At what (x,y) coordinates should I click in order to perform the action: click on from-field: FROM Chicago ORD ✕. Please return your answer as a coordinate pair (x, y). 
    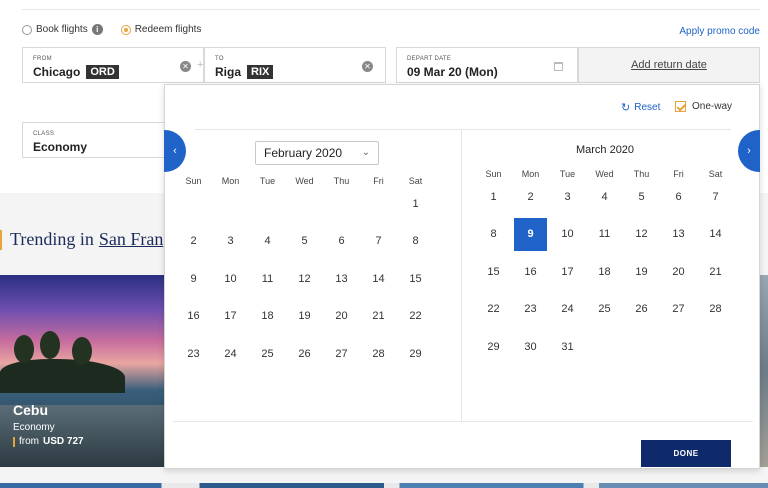
    Looking at the image, I should click on (113, 65).